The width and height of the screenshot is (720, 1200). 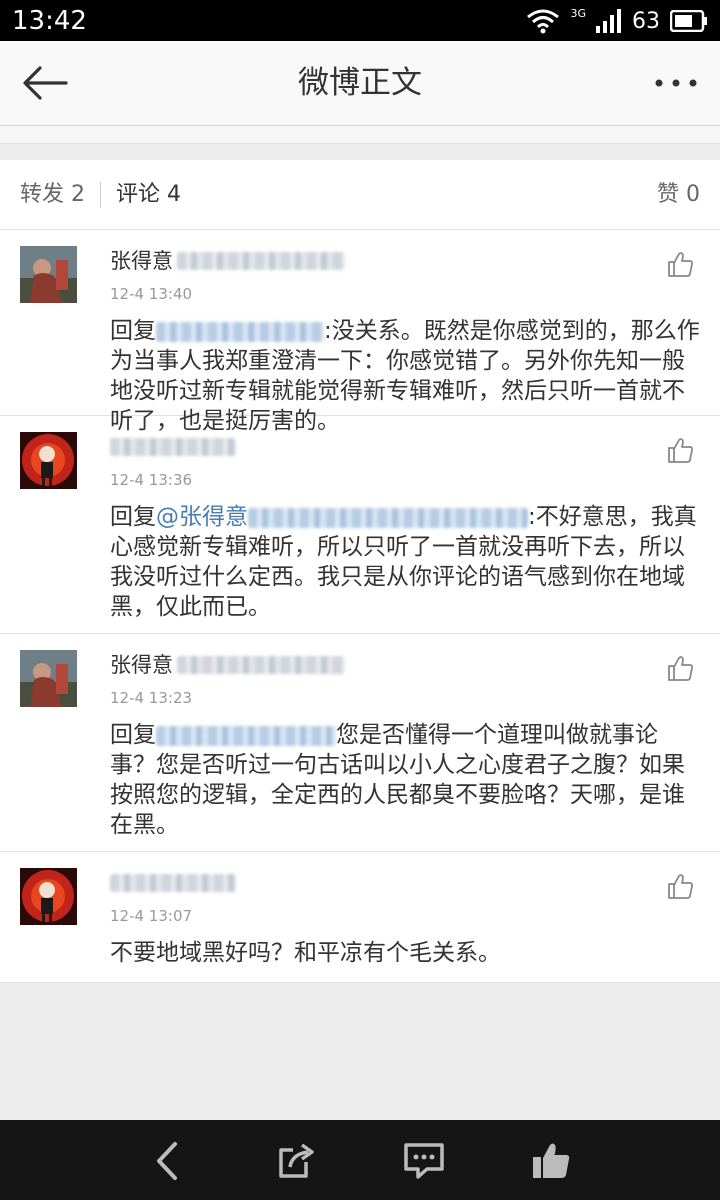 I want to click on comment-text: 不要地域黑好吗？和平凉有个毛关系。, so click(x=405, y=953).